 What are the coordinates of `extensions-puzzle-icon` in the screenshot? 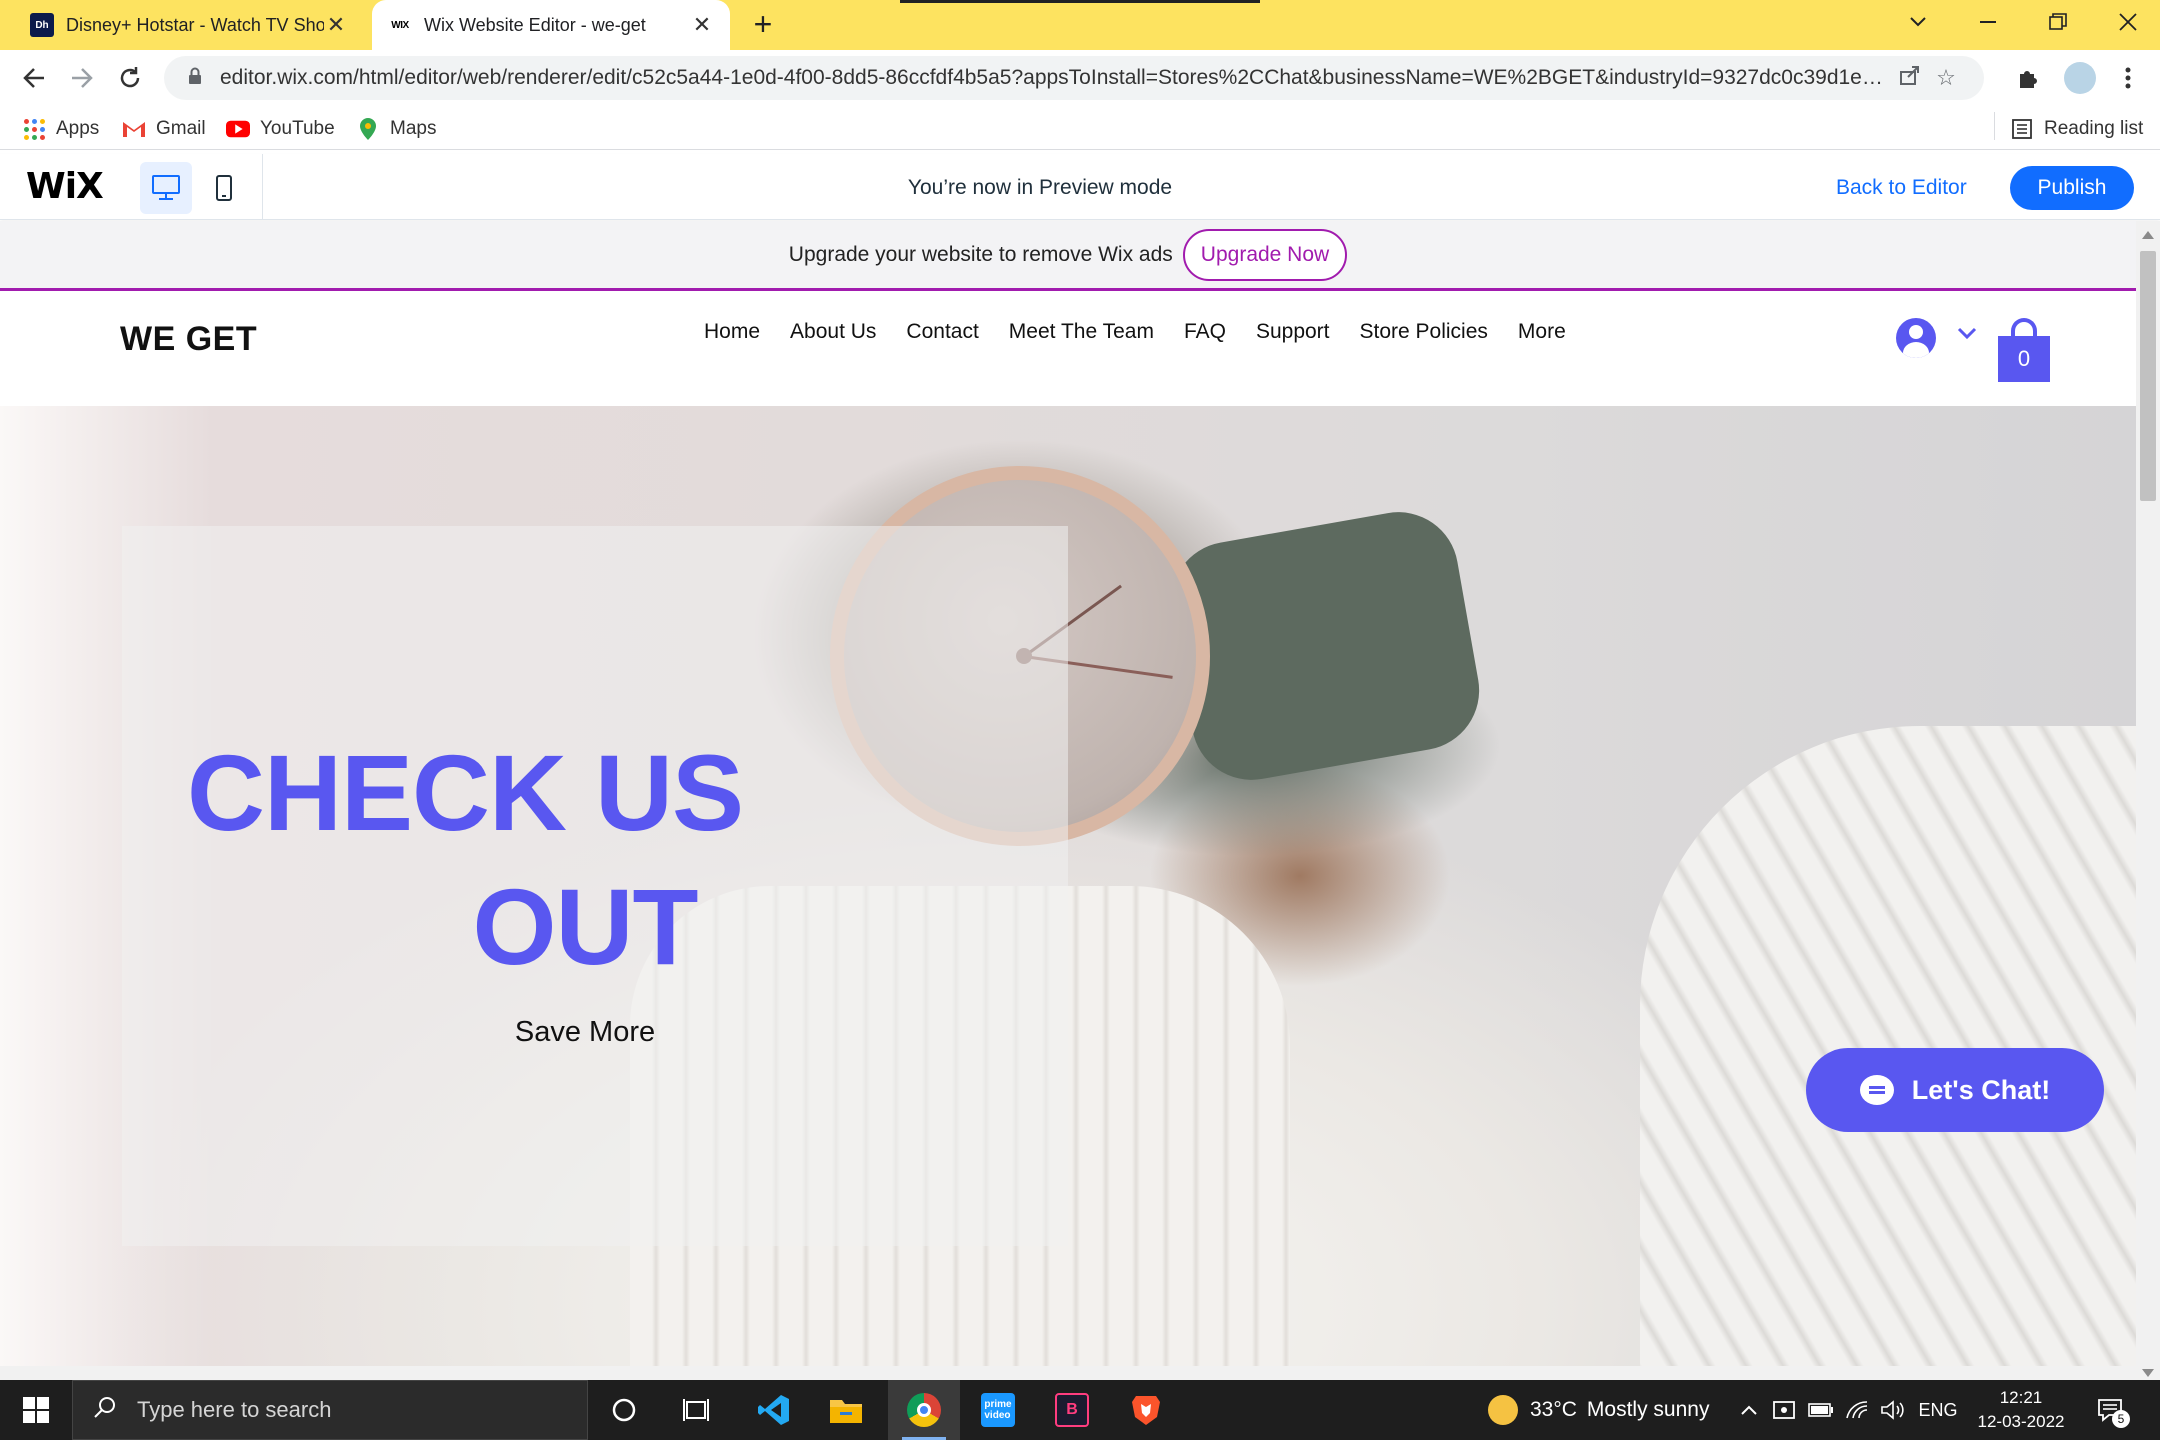 It's located at (2028, 78).